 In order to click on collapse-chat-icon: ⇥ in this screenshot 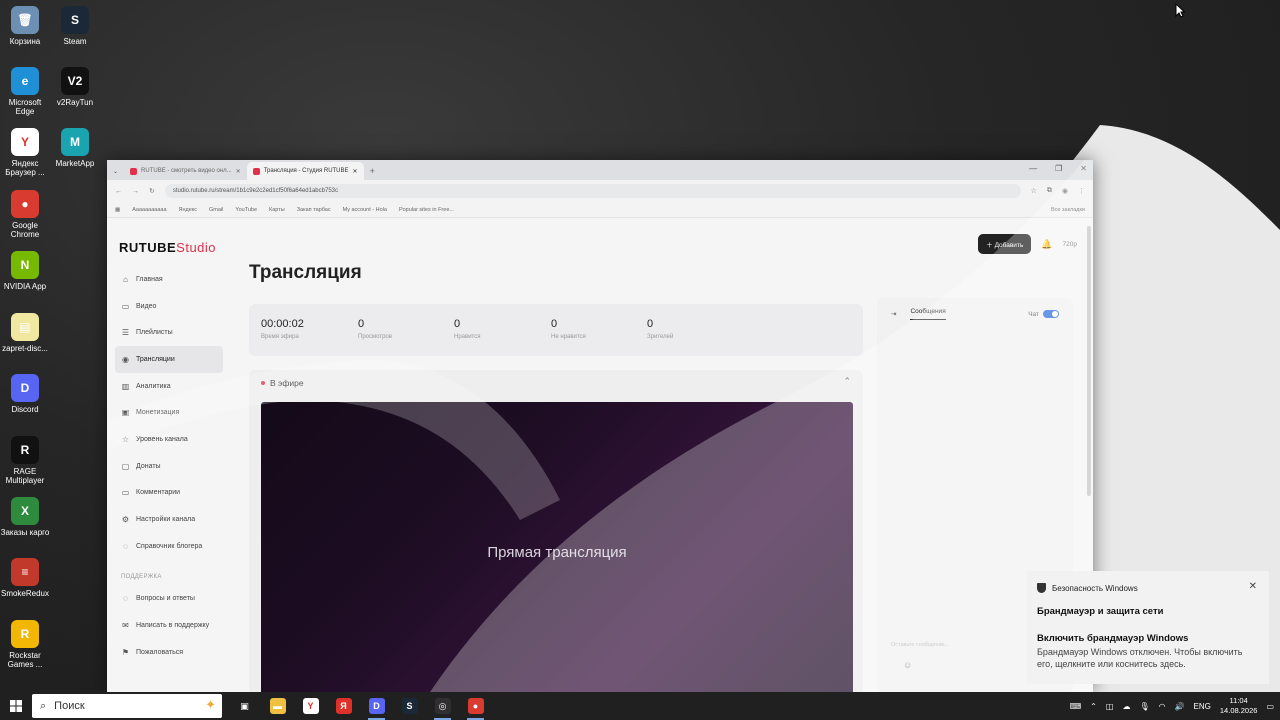, I will do `click(893, 314)`.